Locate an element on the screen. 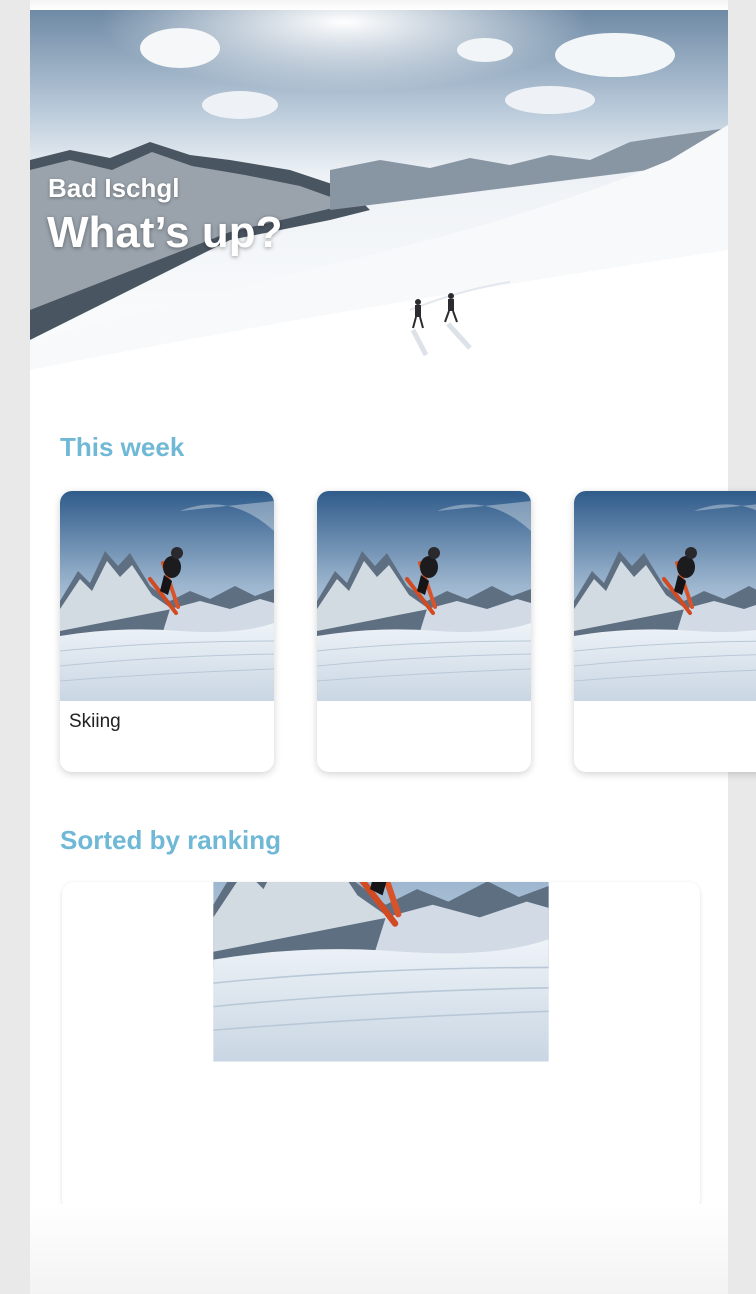 The width and height of the screenshot is (756, 1294). bottom-area is located at coordinates (379, 1249).